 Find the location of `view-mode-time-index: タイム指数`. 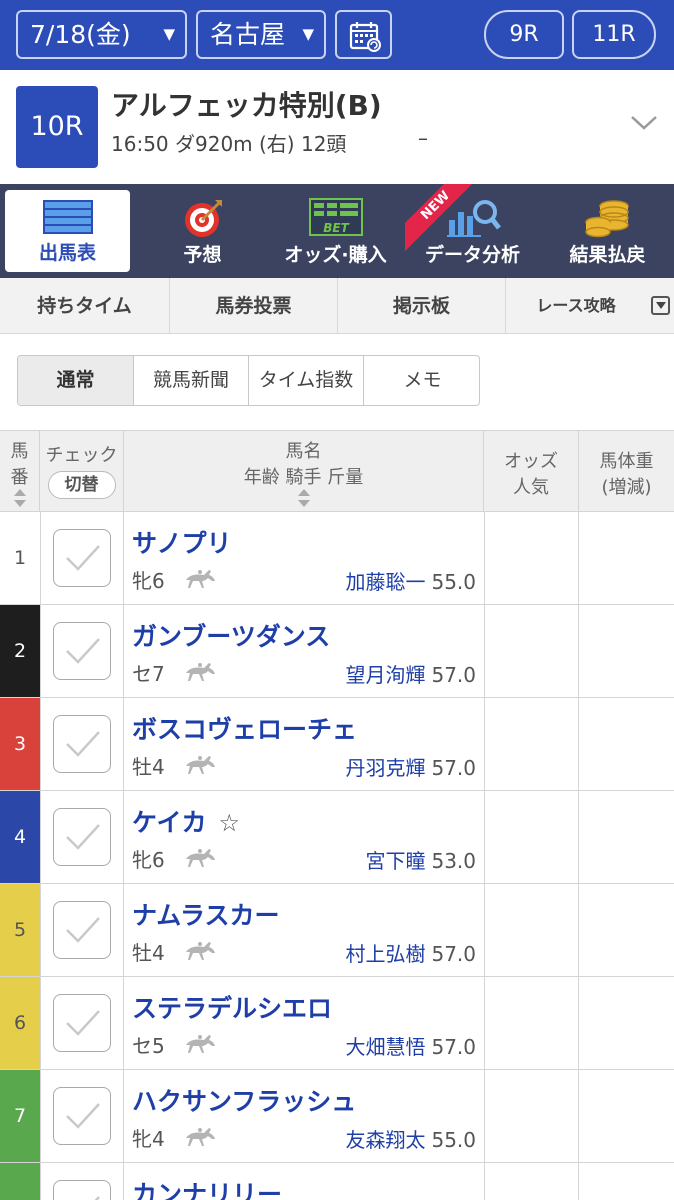

view-mode-time-index: タイム指数 is located at coordinates (306, 380).